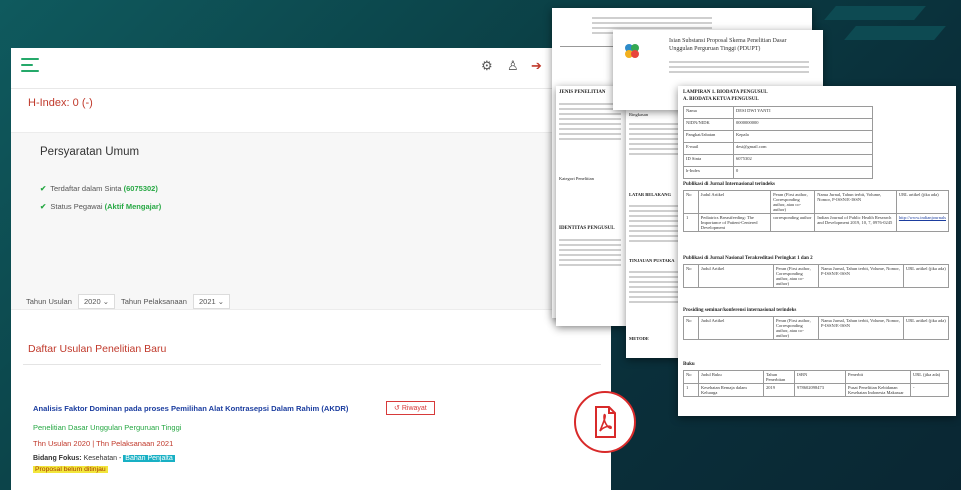 The height and width of the screenshot is (490, 961). I want to click on book-isbn: 978602098473, so click(820, 390).